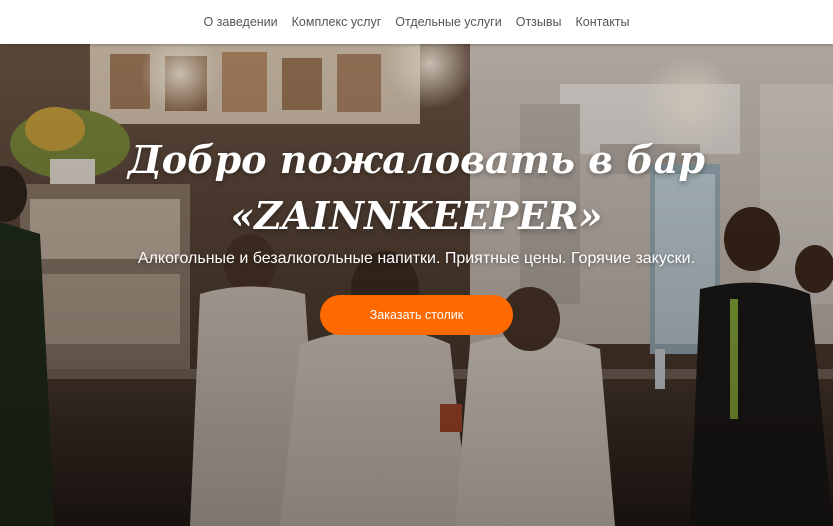  I want to click on nav-link-individual-services: Отдельные услуги, so click(448, 22).